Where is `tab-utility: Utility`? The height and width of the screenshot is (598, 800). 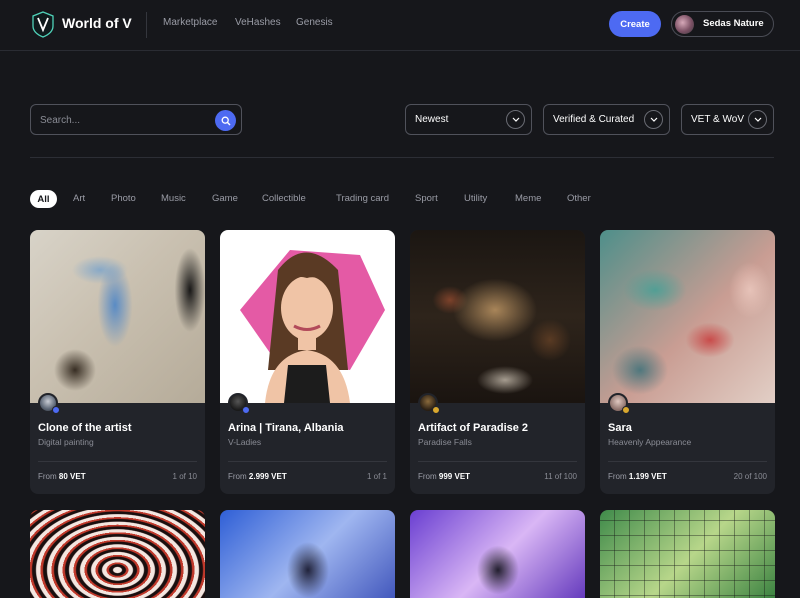
tab-utility: Utility is located at coordinates (475, 198).